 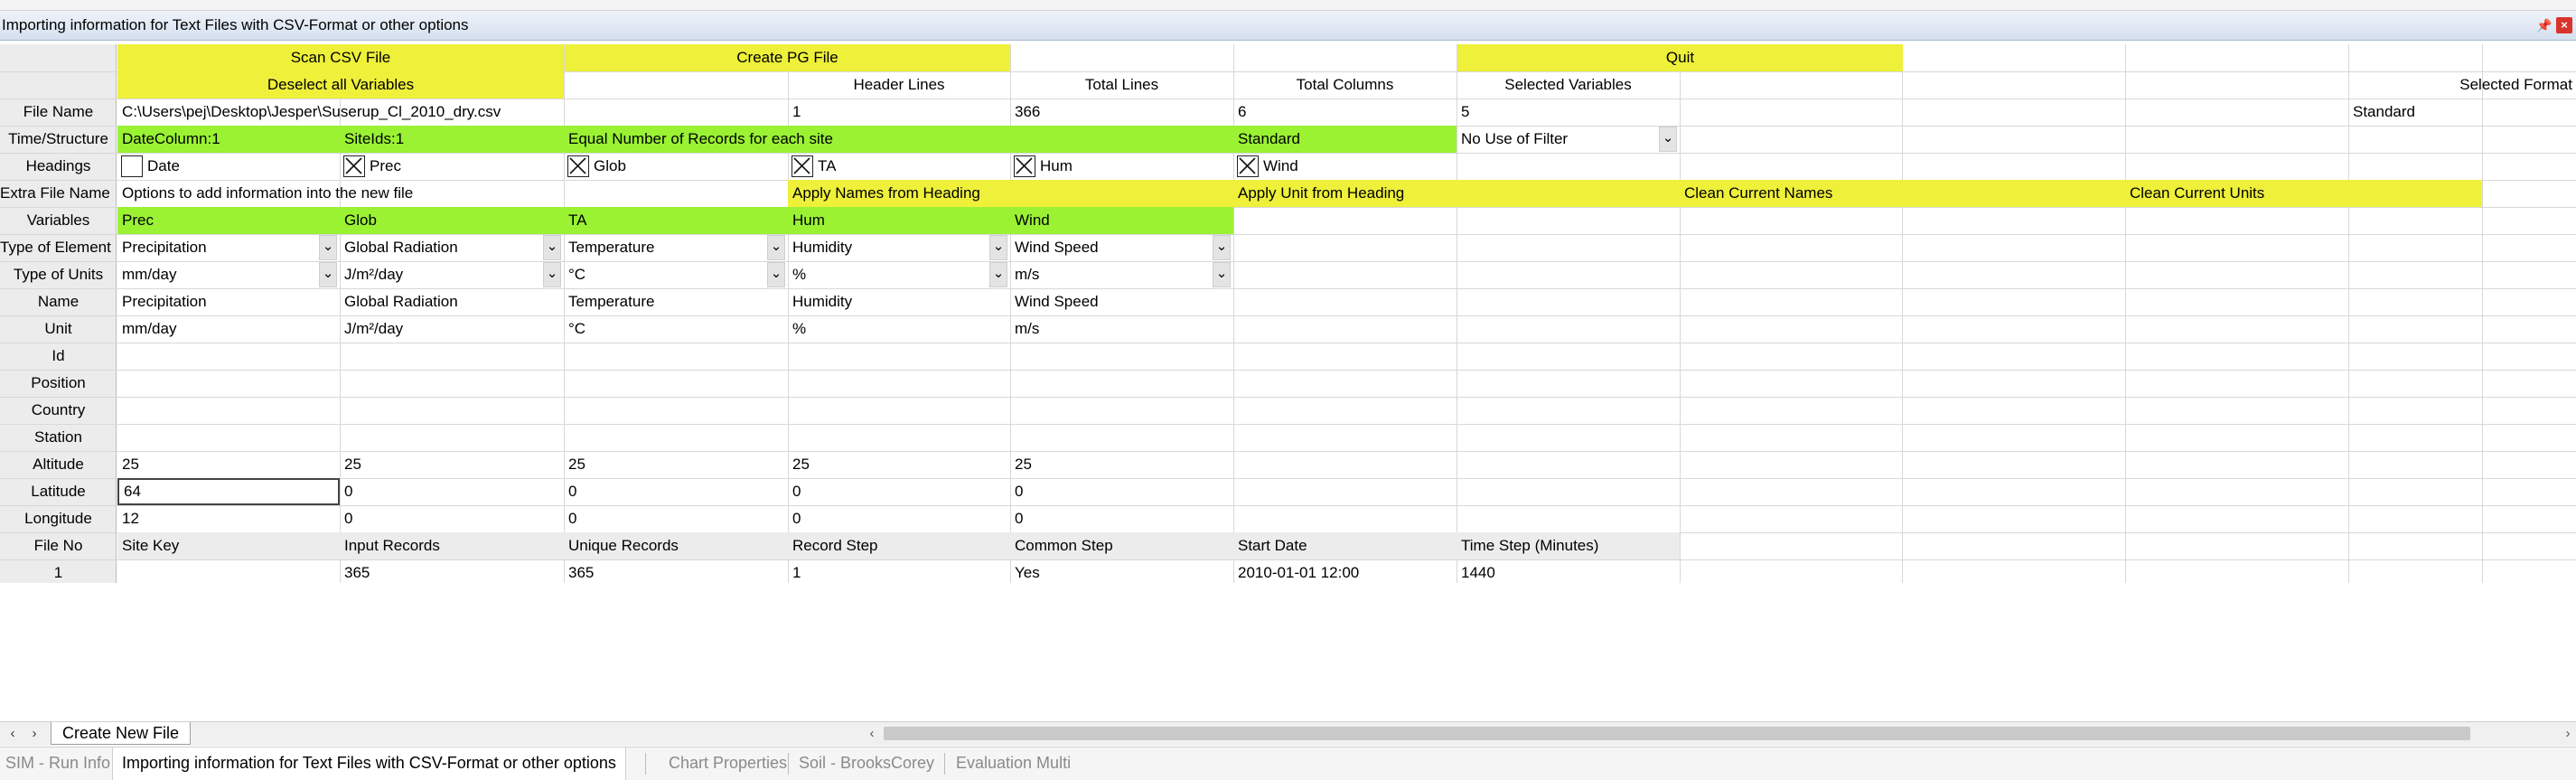 What do you see at coordinates (452, 464) in the screenshot?
I see `altitude-glob: 25` at bounding box center [452, 464].